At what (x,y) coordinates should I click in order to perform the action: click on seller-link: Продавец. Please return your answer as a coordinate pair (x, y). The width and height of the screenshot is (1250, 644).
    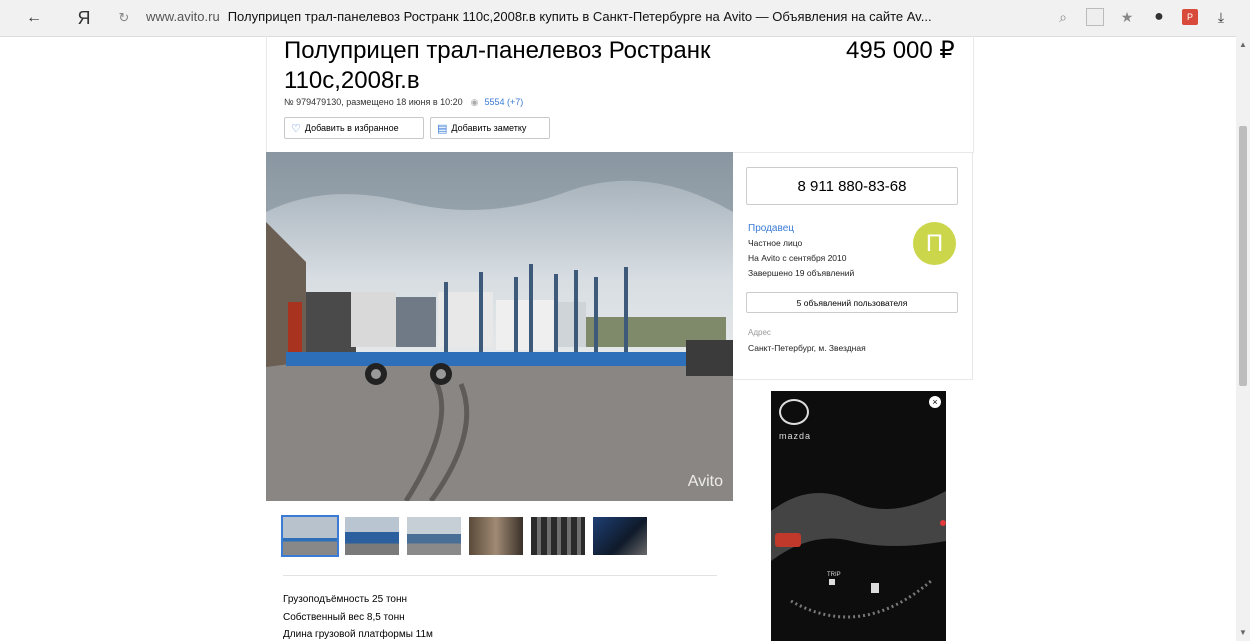
    Looking at the image, I should click on (771, 228).